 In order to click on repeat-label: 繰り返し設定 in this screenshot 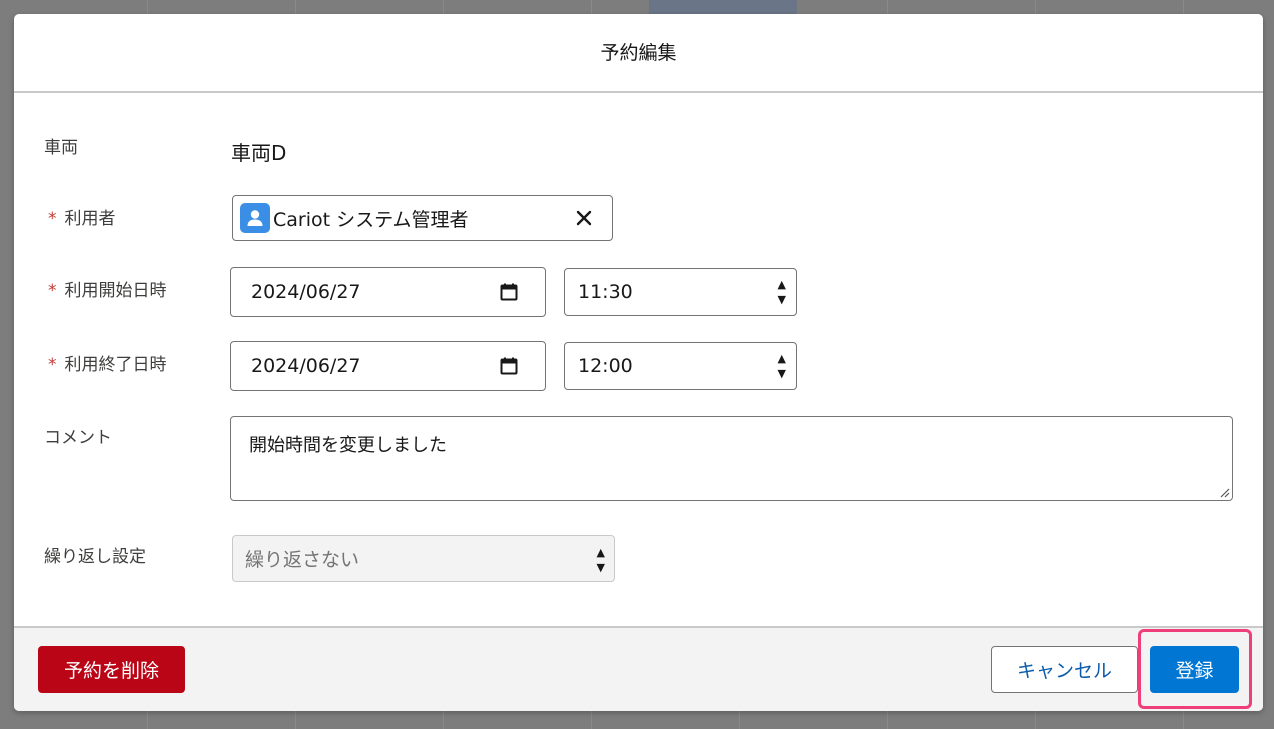, I will do `click(95, 557)`.